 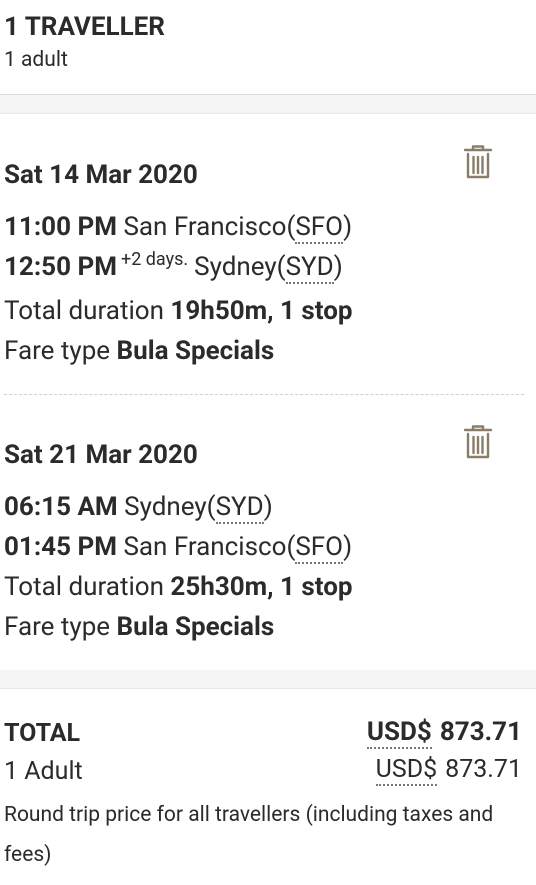 I want to click on adult-price: USD$ 873.71, so click(x=448, y=770).